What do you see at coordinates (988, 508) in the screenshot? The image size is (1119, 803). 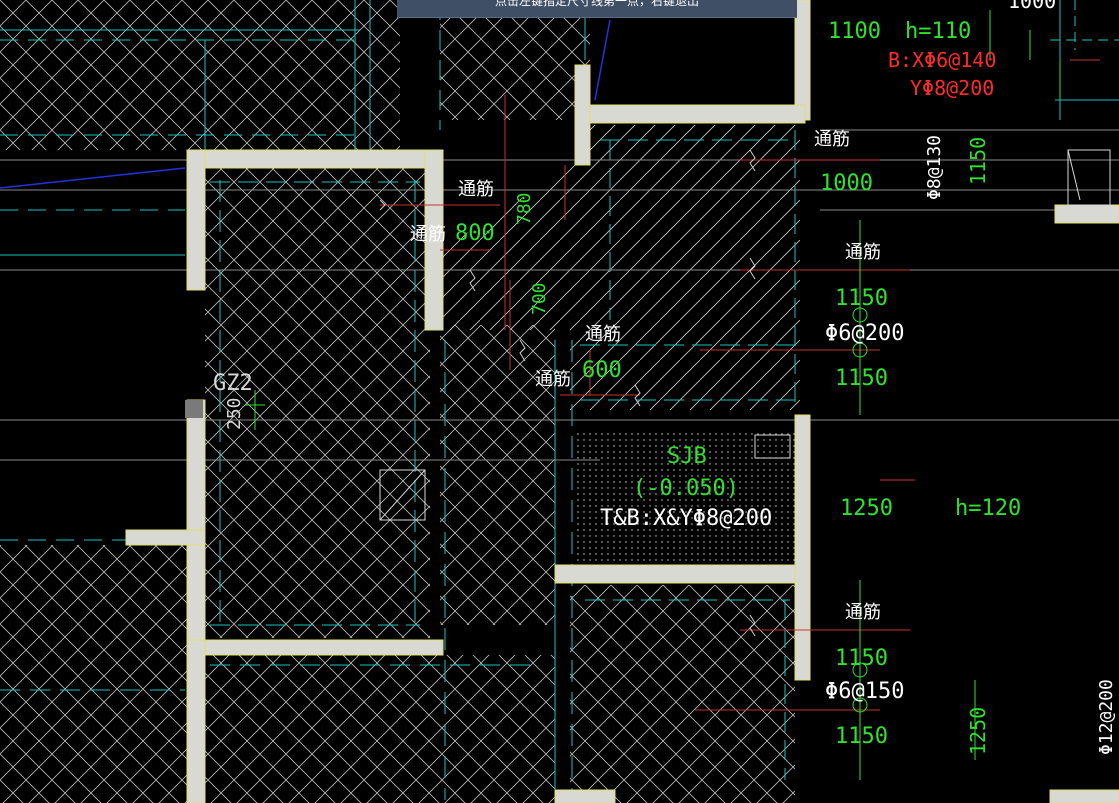 I see `slab-thickness-120: h=120` at bounding box center [988, 508].